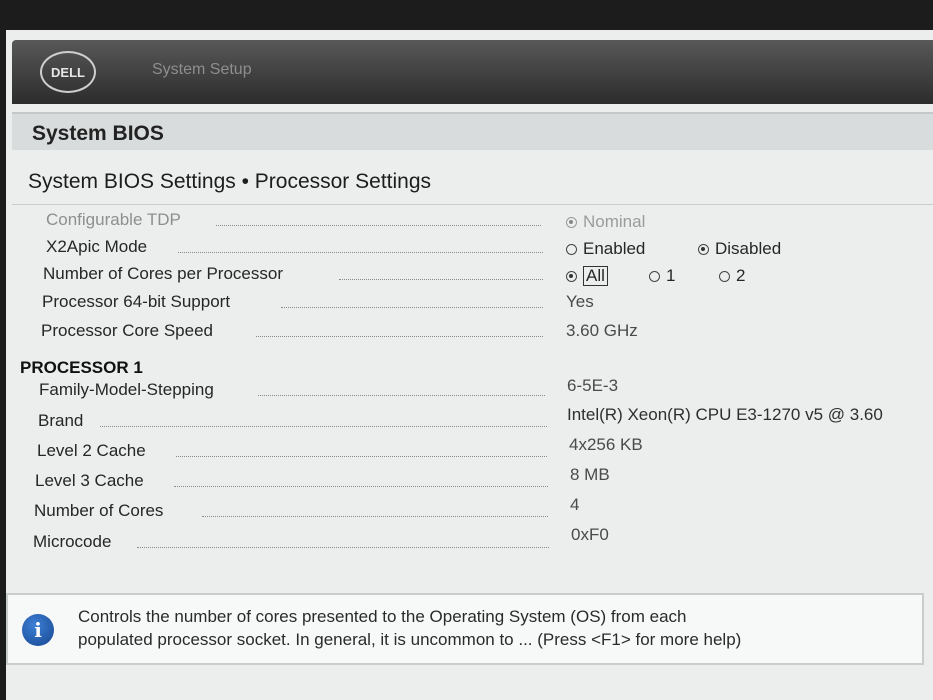  Describe the element at coordinates (606, 444) in the screenshot. I see `info-value: 4x256 KB` at that location.